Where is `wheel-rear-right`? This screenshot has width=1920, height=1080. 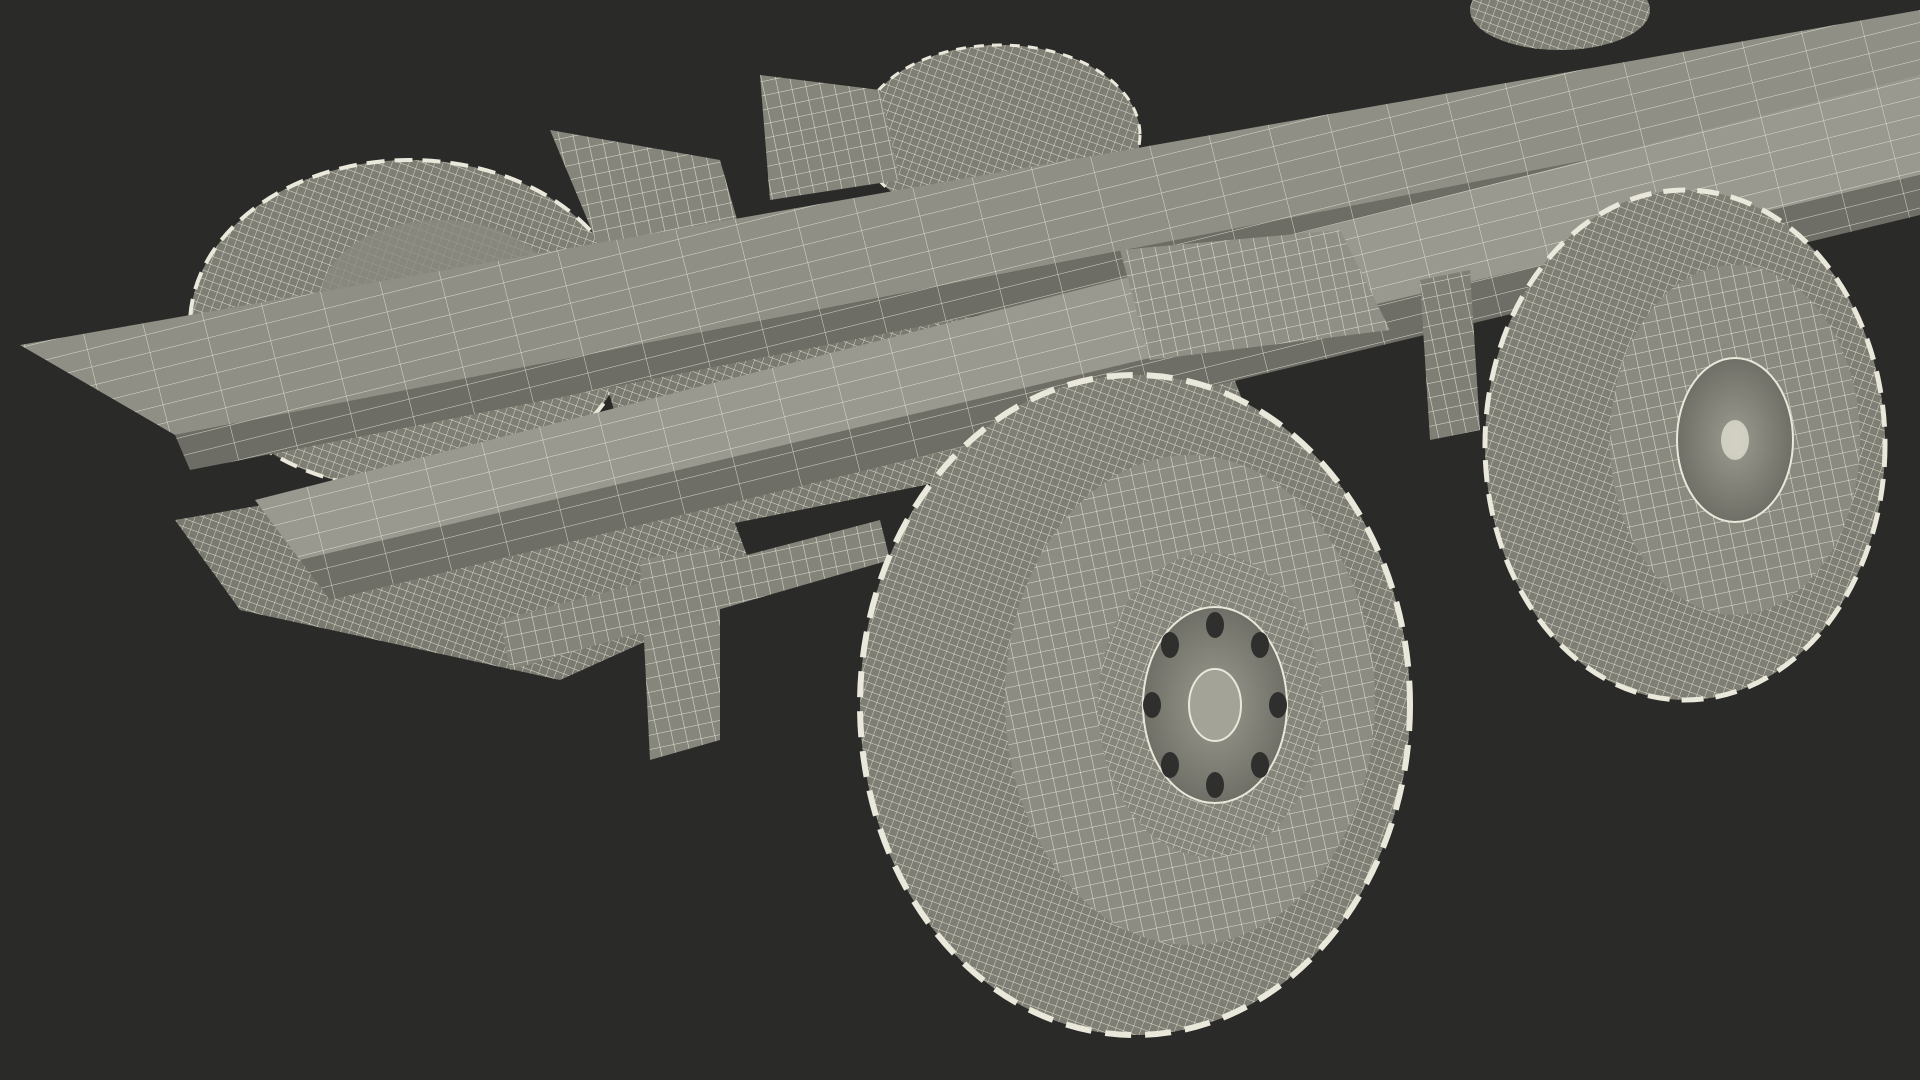
wheel-rear-right is located at coordinates (1685, 445).